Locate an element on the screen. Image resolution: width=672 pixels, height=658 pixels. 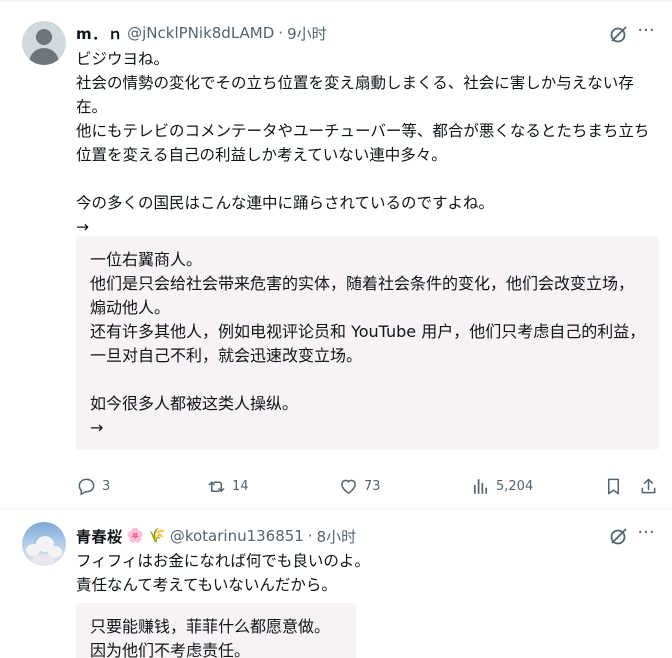
reply-button: 3 is located at coordinates (93, 486).